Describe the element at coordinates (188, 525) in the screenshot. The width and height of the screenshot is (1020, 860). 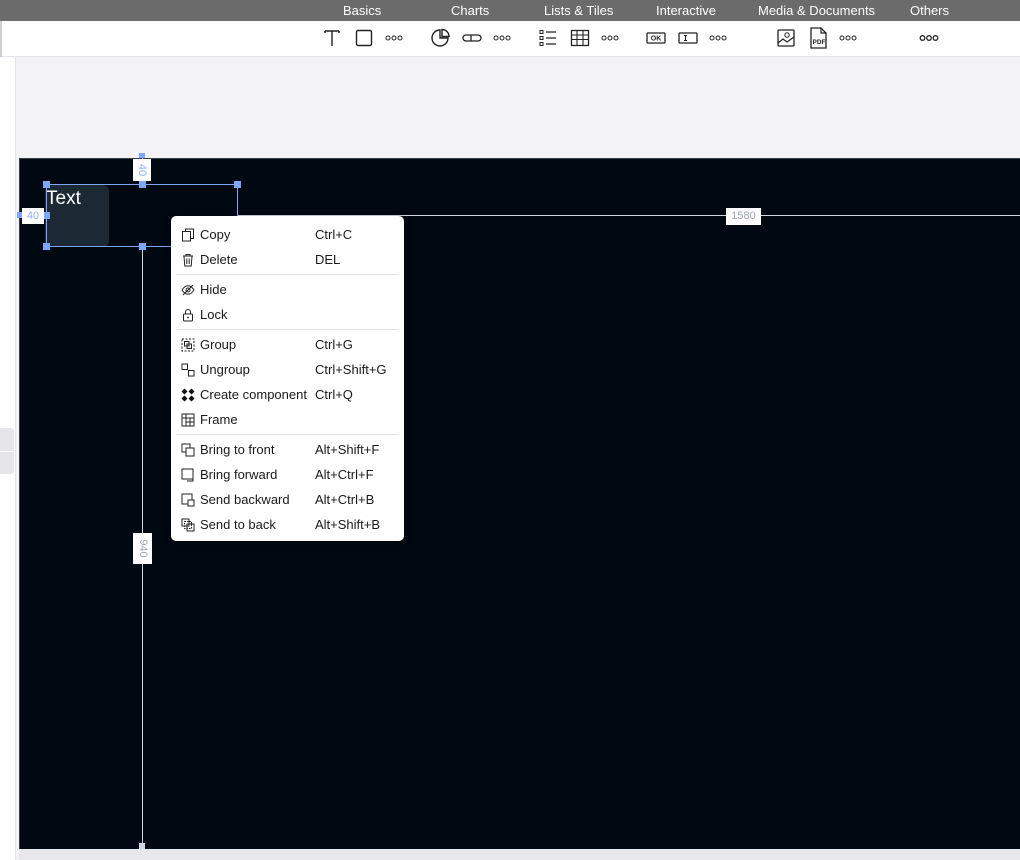
I see `send-to-back-icon` at that location.